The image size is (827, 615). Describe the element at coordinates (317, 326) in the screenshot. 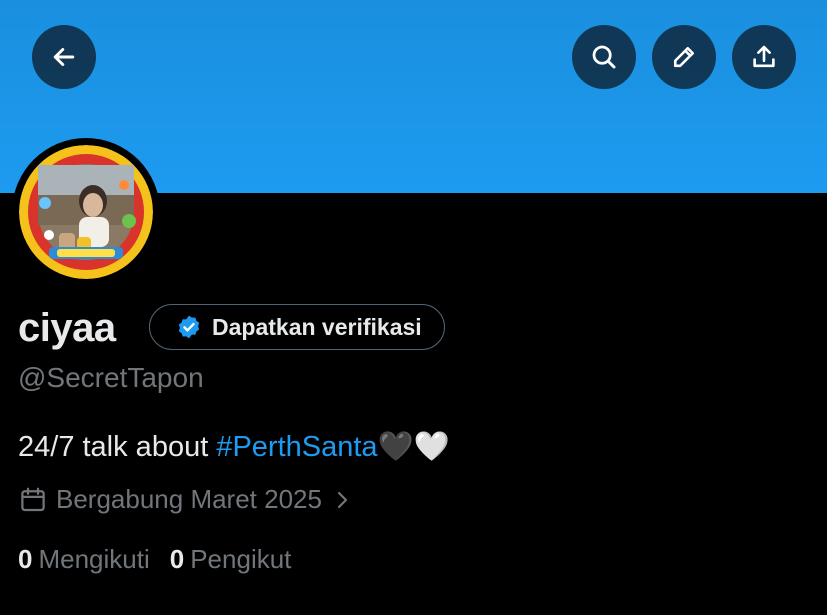

I see `get-verified-label: Dapatkan verifikasi` at that location.